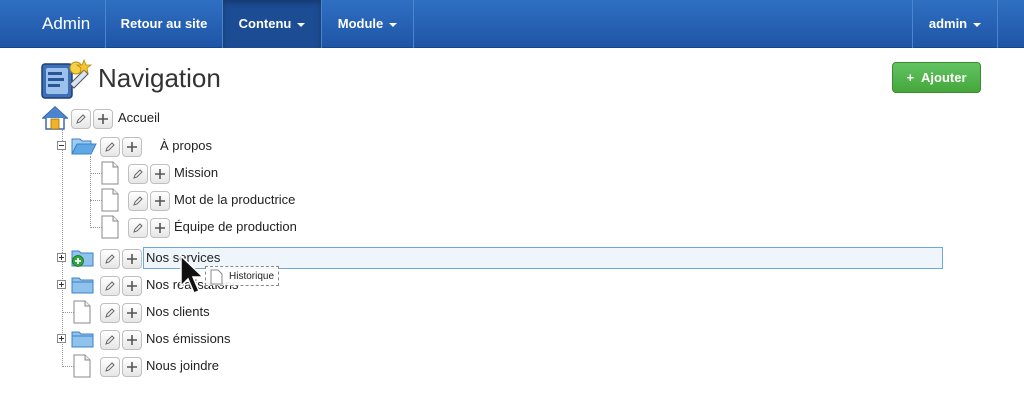 This screenshot has height=419, width=1024. I want to click on tree-item-nous-joindre: Nous joindre, so click(173, 366).